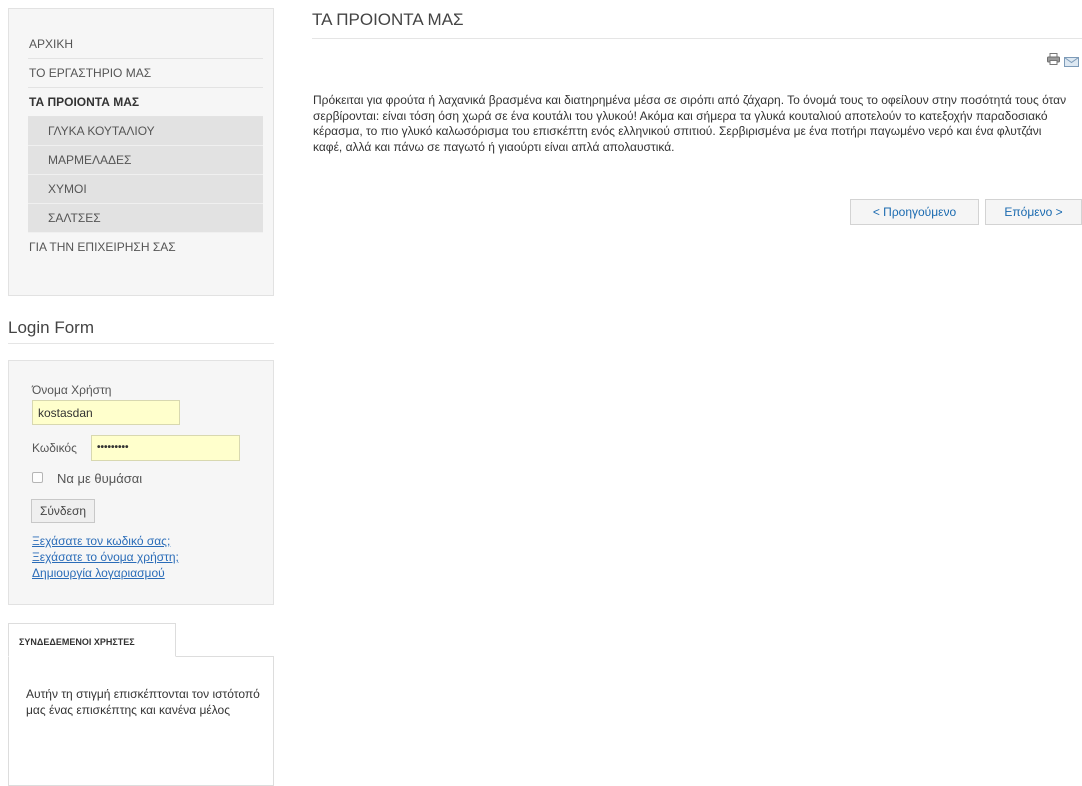 This screenshot has width=1082, height=786. Describe the element at coordinates (145, 218) in the screenshot. I see `submenu-item-sauces: ΣΑΛΤΣΕΣ` at that location.